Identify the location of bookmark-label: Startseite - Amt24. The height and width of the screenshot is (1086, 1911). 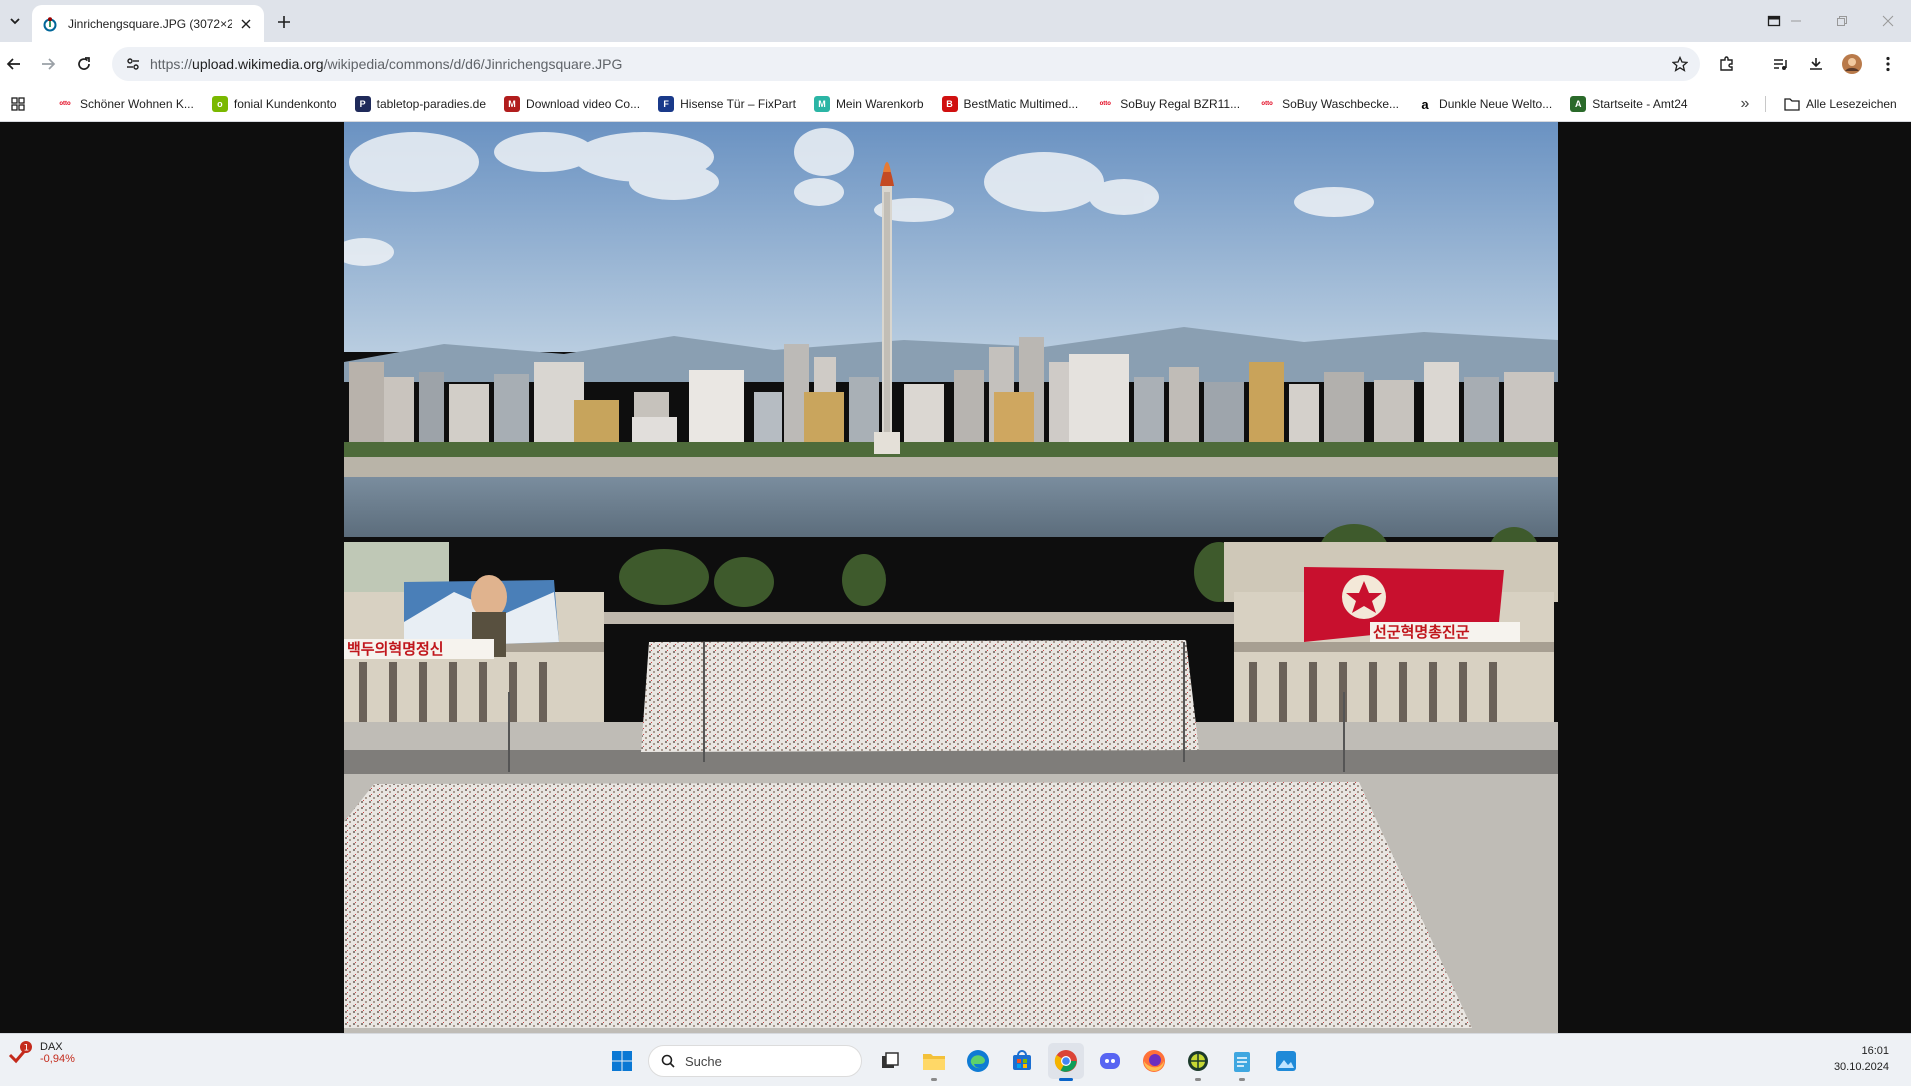
(1640, 104).